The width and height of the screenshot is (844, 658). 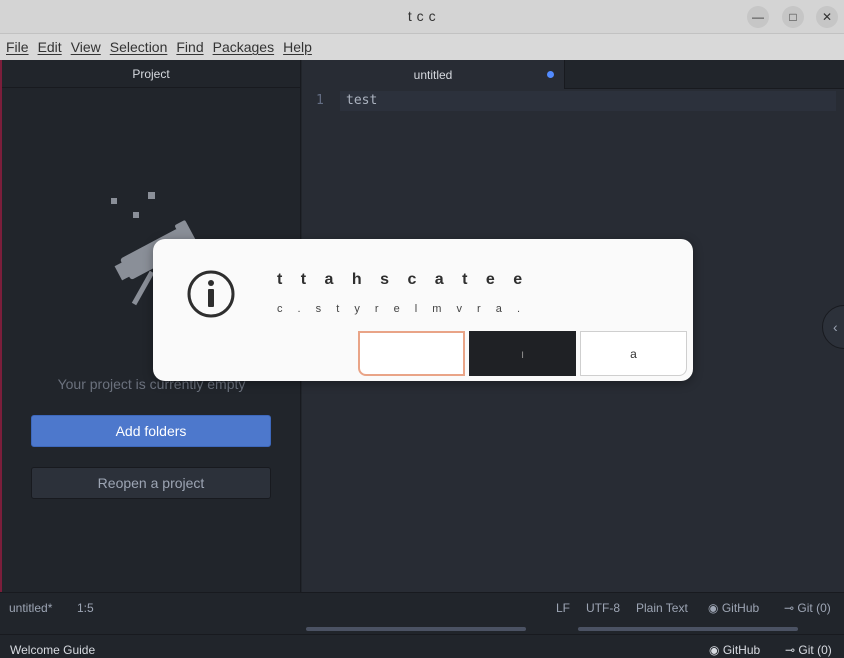 What do you see at coordinates (85, 608) in the screenshot?
I see `status-cursor-position: 1:5` at bounding box center [85, 608].